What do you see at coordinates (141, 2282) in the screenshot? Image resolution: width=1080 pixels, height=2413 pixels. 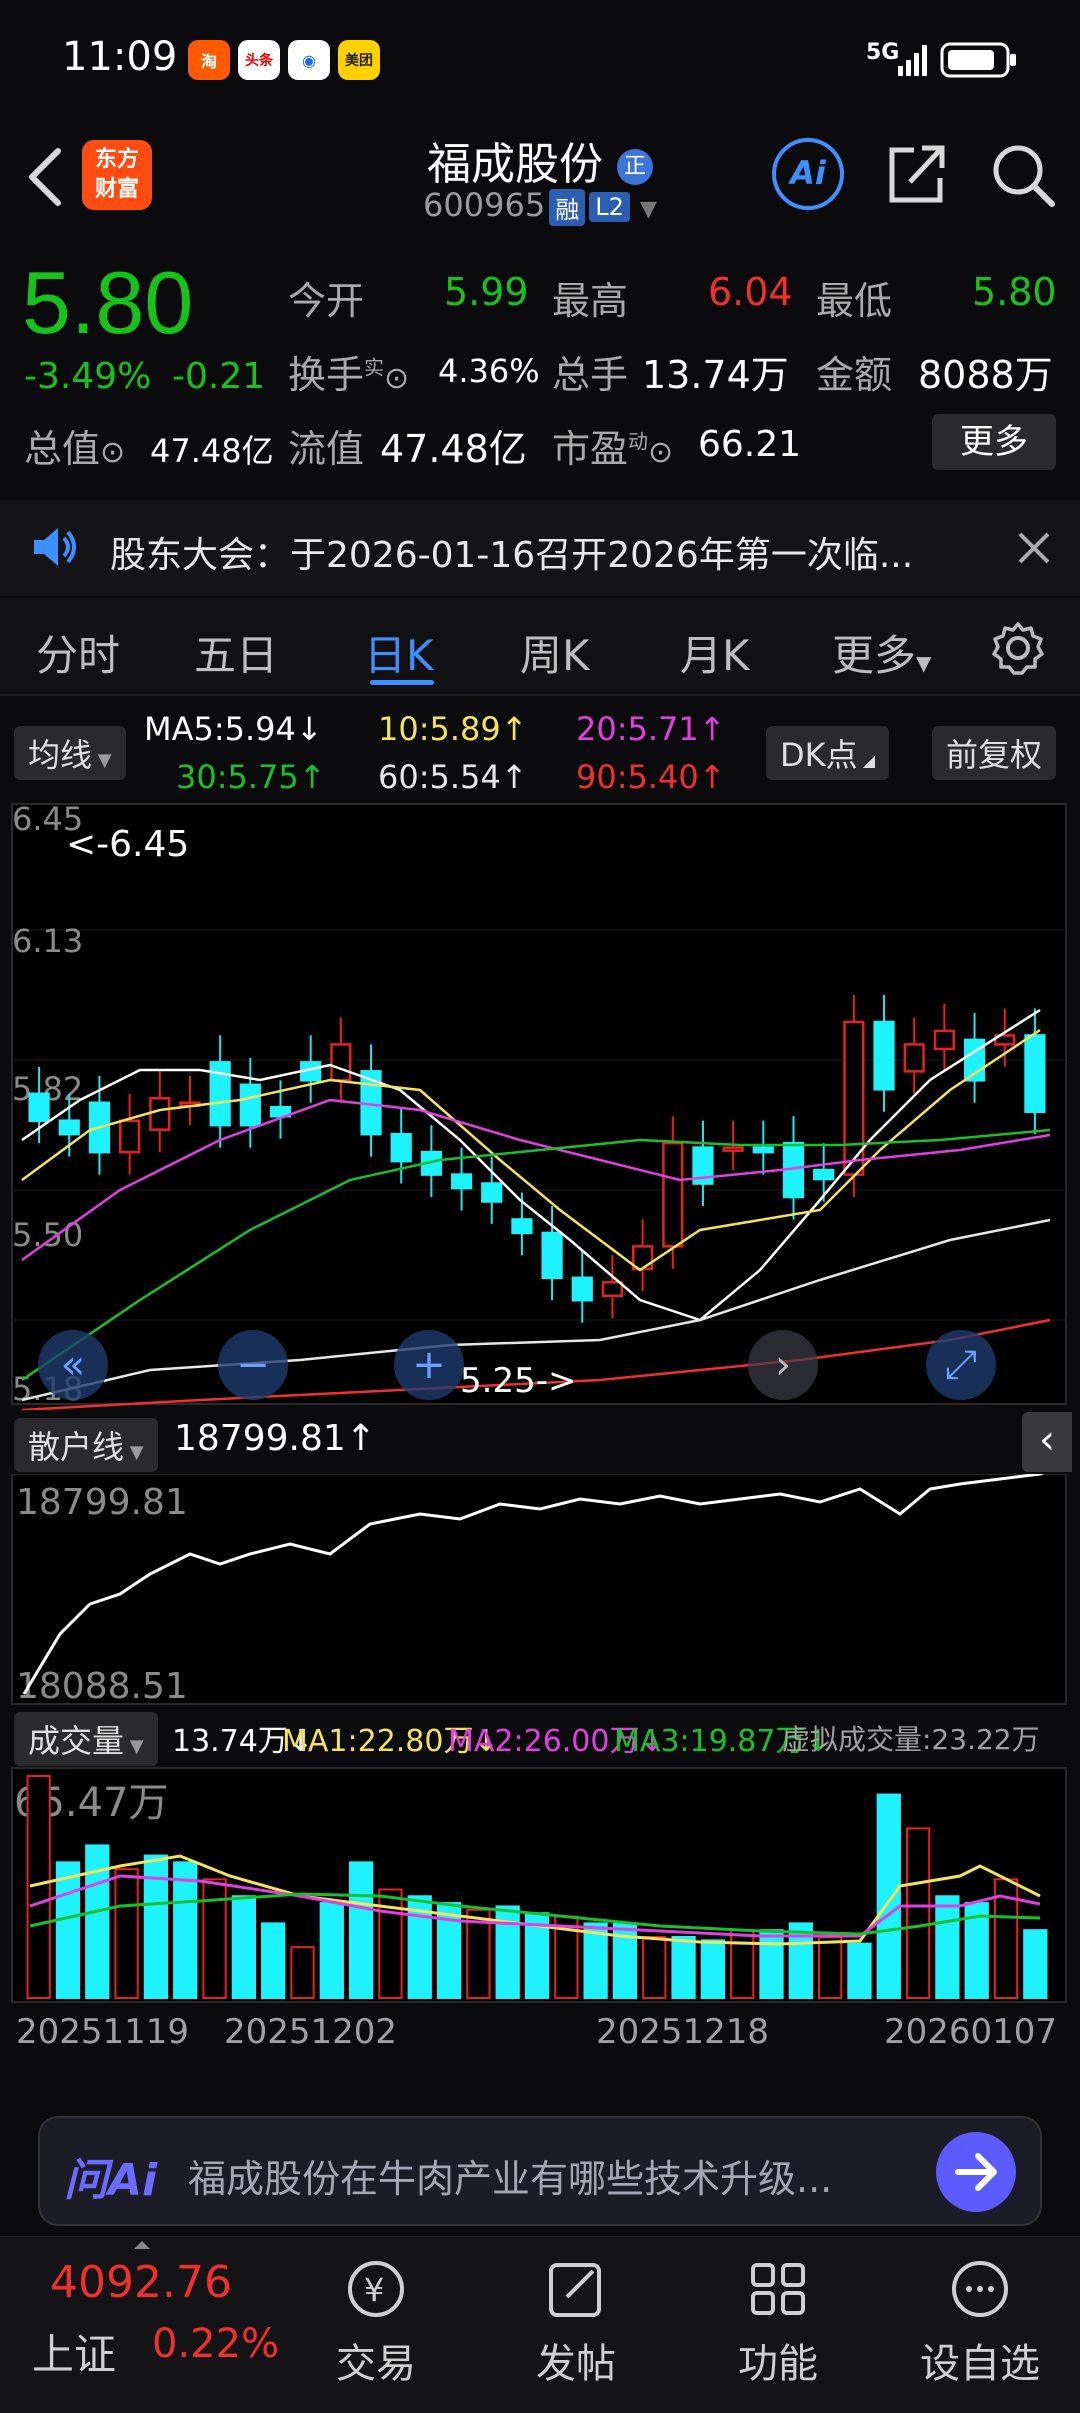 I see `index-value: 4092.76` at bounding box center [141, 2282].